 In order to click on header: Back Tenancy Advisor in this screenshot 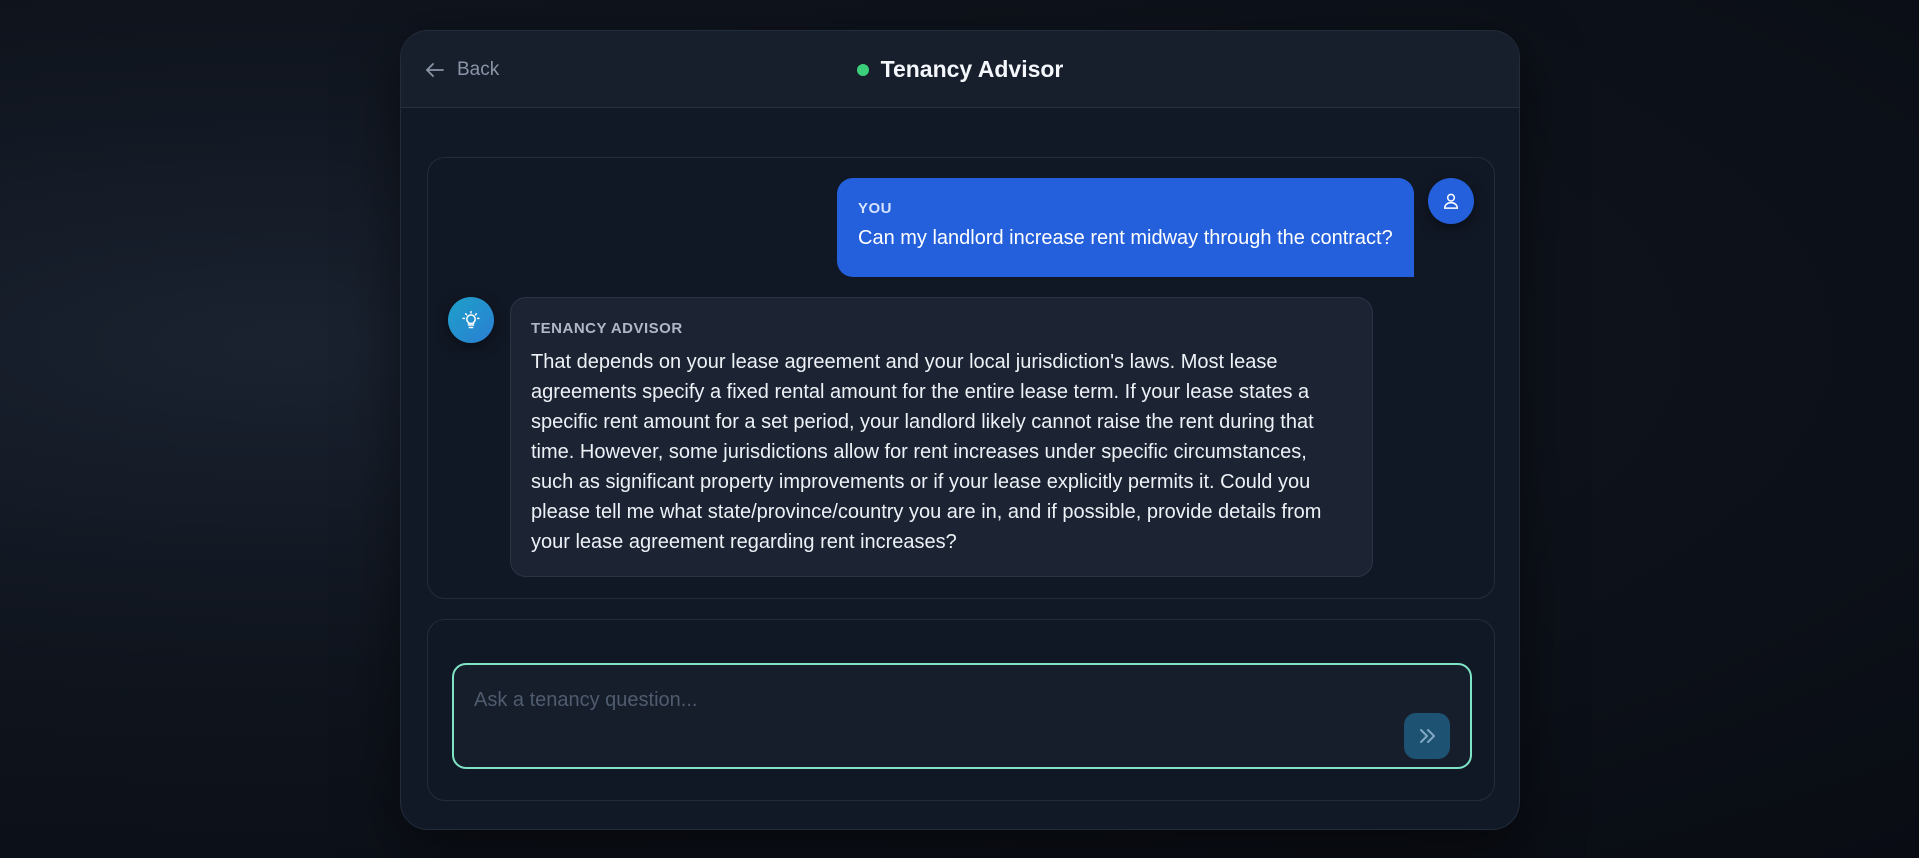, I will do `click(960, 69)`.